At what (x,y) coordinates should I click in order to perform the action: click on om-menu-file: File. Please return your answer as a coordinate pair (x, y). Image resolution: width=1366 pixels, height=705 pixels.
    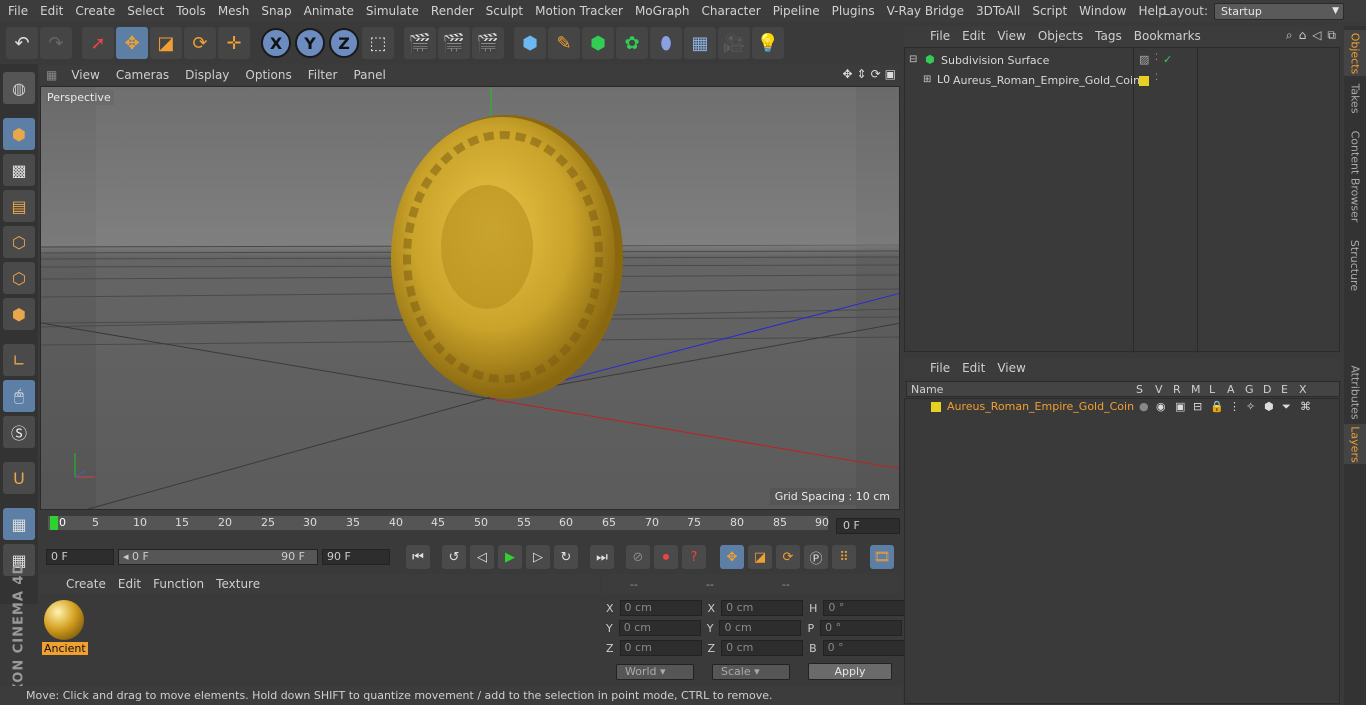
    Looking at the image, I should click on (940, 36).